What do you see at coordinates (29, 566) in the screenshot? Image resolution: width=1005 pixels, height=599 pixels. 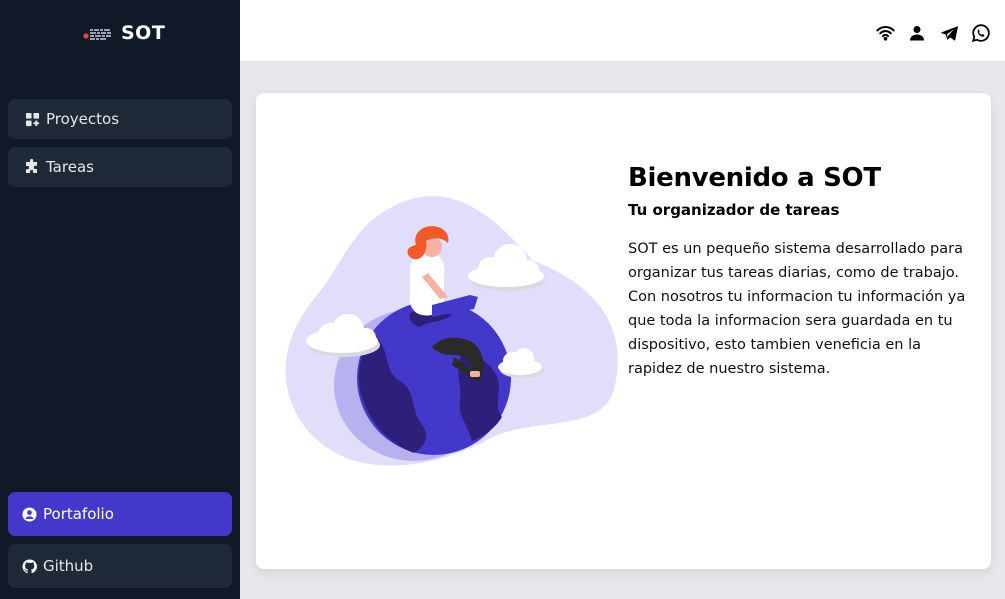 I see `github-icon` at bounding box center [29, 566].